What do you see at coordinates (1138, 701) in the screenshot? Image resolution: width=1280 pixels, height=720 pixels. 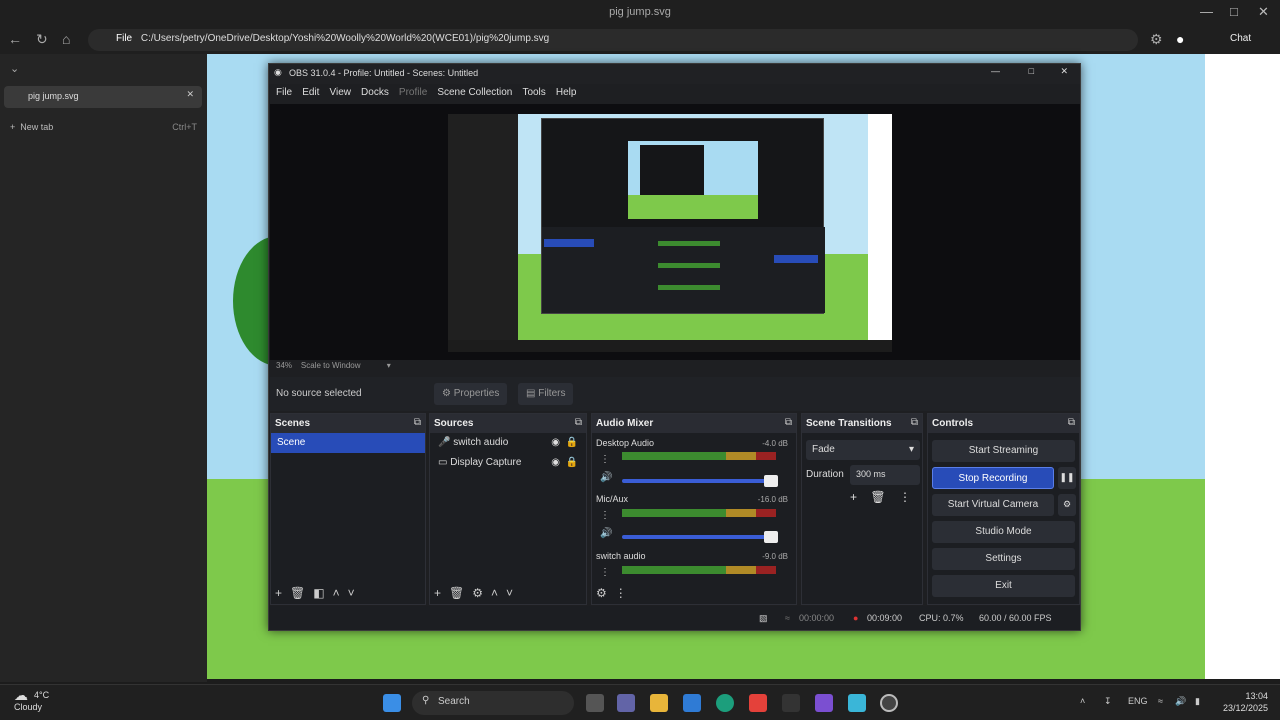 I see `language-indicator: ENG` at bounding box center [1138, 701].